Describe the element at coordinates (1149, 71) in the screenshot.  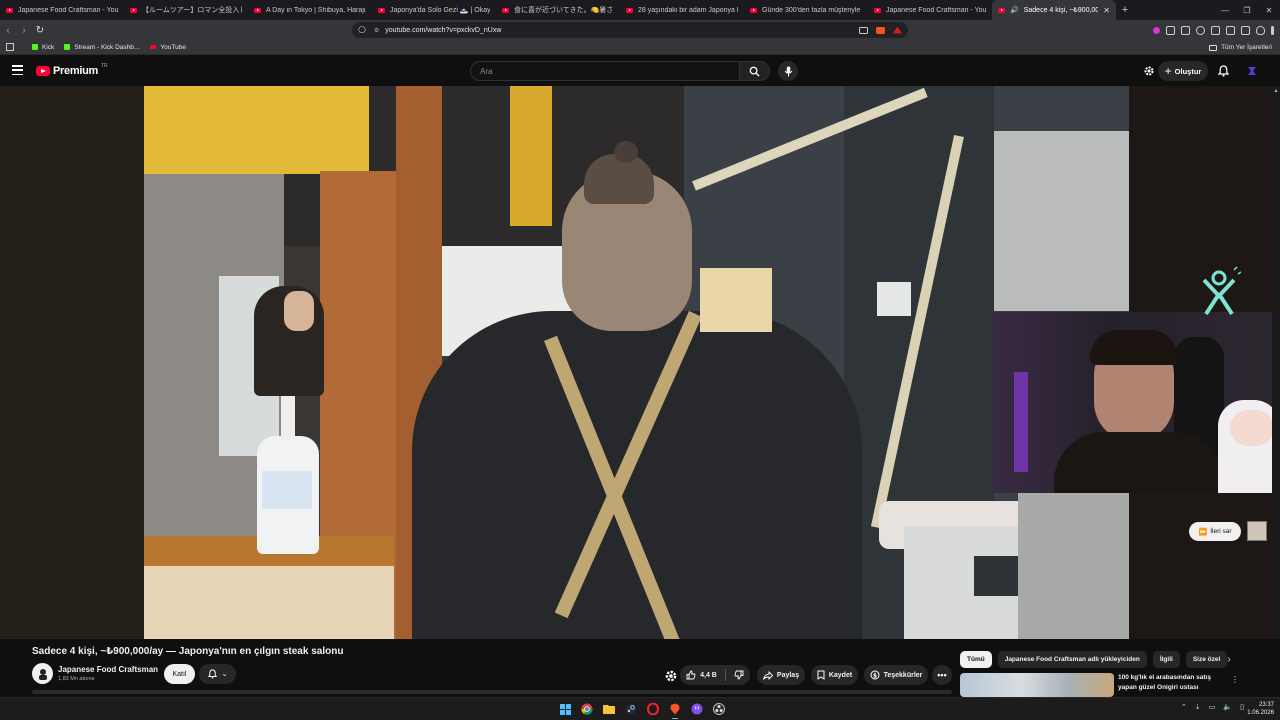
I see `upload-gear-icon` at that location.